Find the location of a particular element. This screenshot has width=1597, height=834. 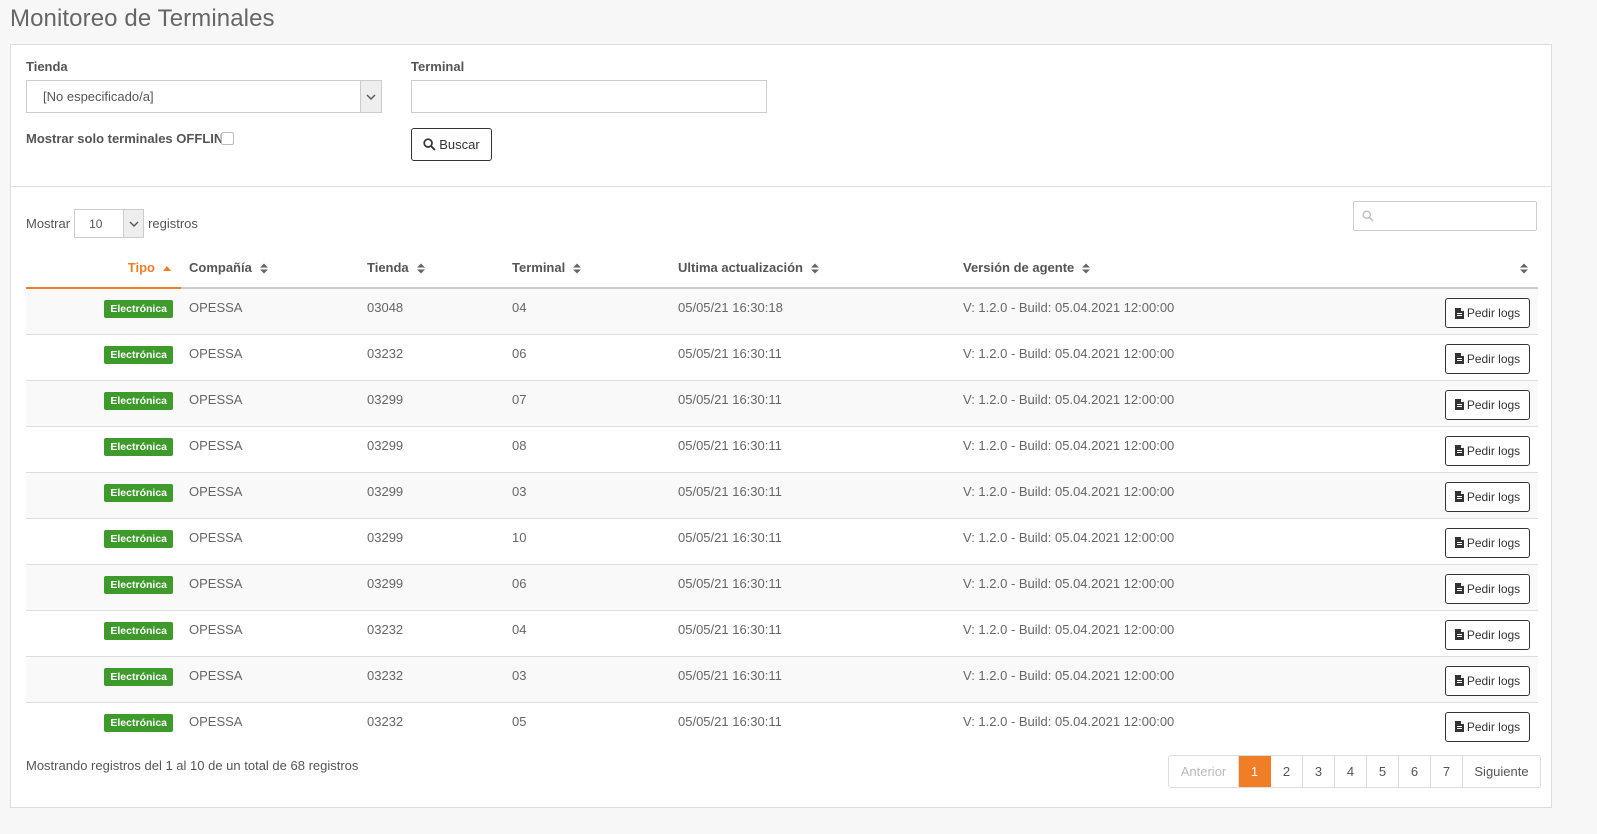

pagination-page-2: 2 is located at coordinates (1287, 771).